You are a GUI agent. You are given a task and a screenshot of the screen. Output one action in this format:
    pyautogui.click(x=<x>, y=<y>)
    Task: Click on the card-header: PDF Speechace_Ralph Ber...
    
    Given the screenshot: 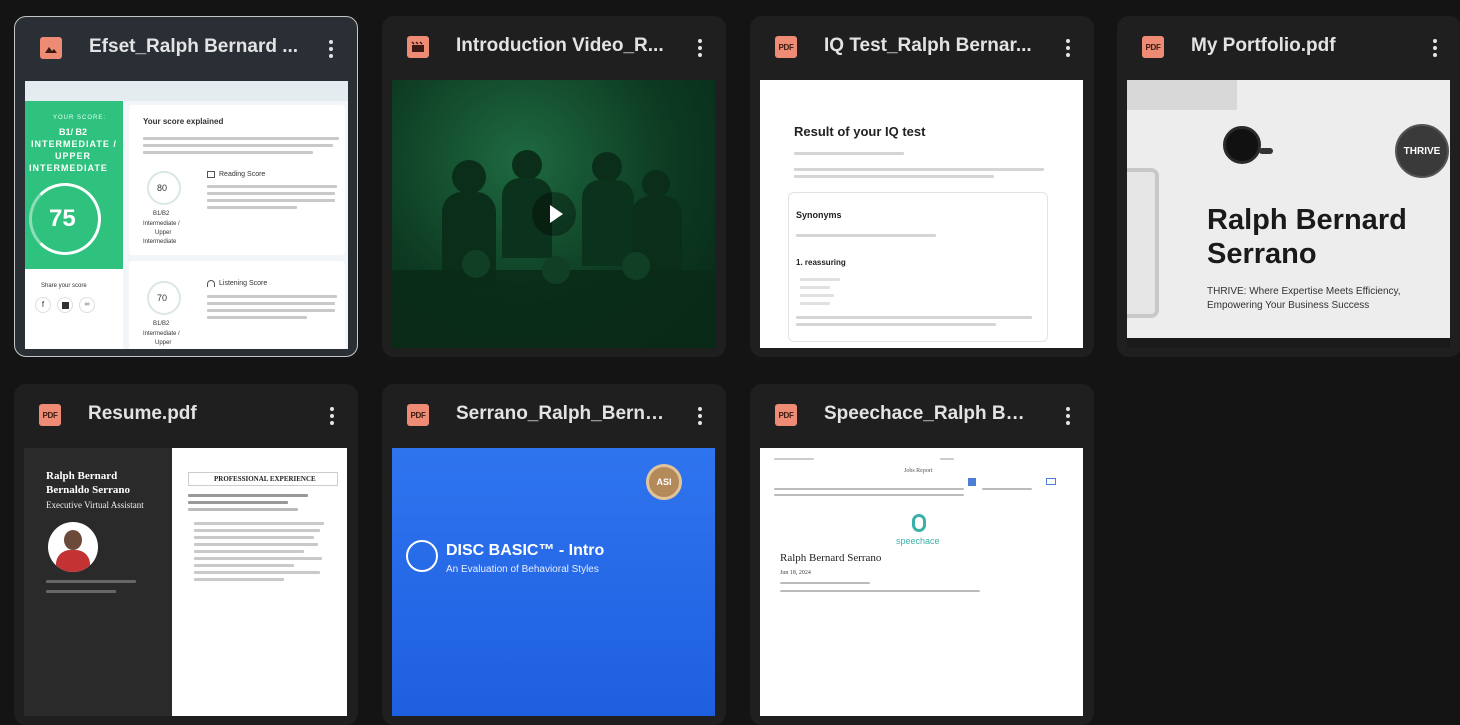 What is the action you would take?
    pyautogui.click(x=922, y=415)
    